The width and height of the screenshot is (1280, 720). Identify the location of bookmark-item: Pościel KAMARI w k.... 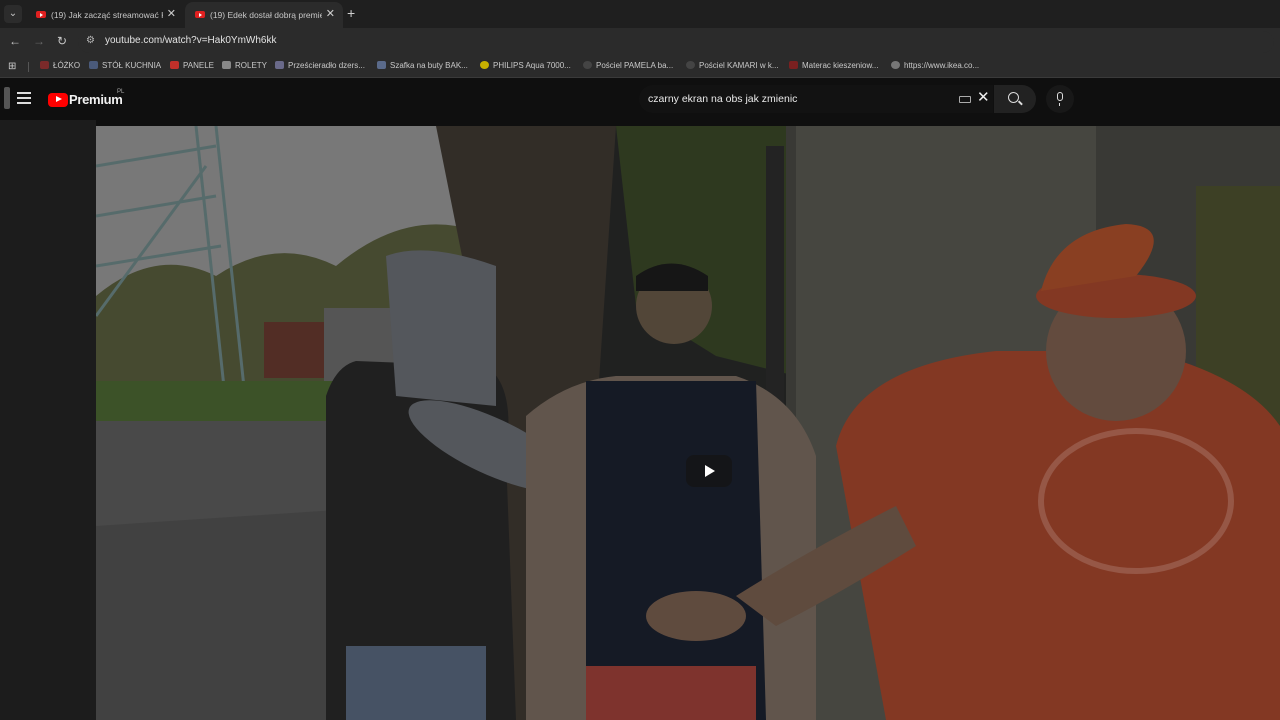
(732, 65).